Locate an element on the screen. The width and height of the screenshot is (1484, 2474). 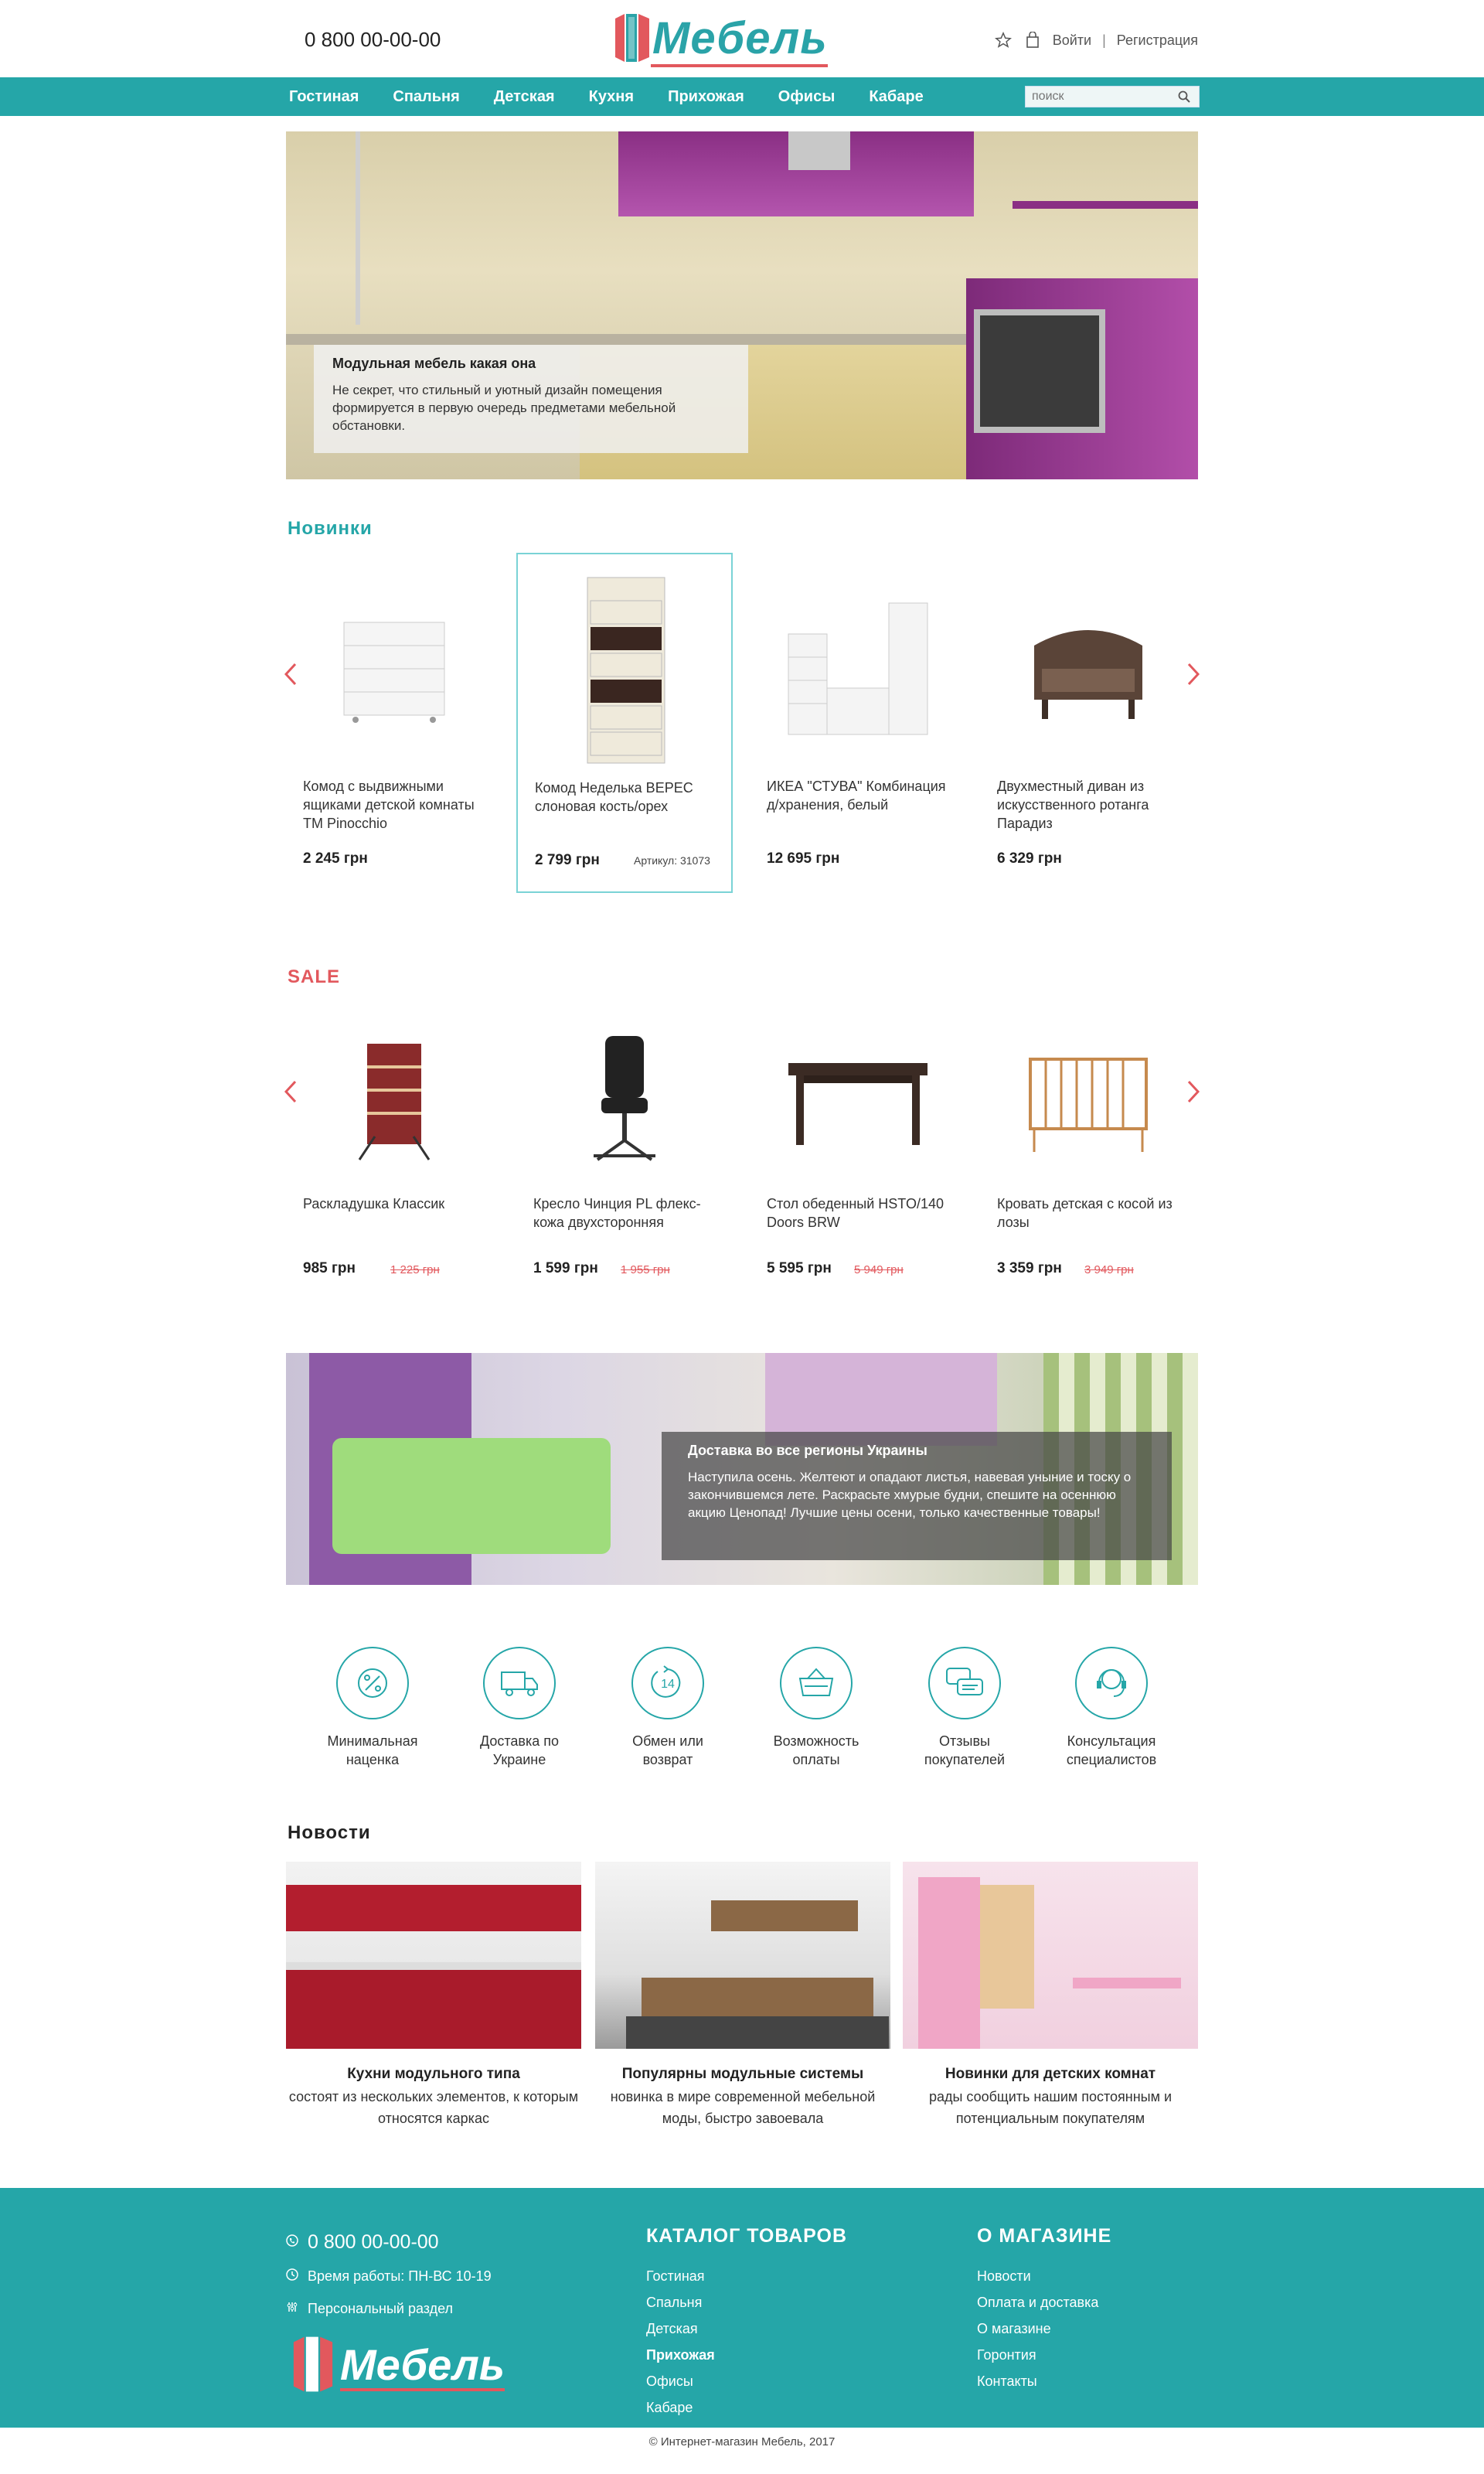
news-item-title: Кухни модульного типа is located at coordinates (433, 2074).